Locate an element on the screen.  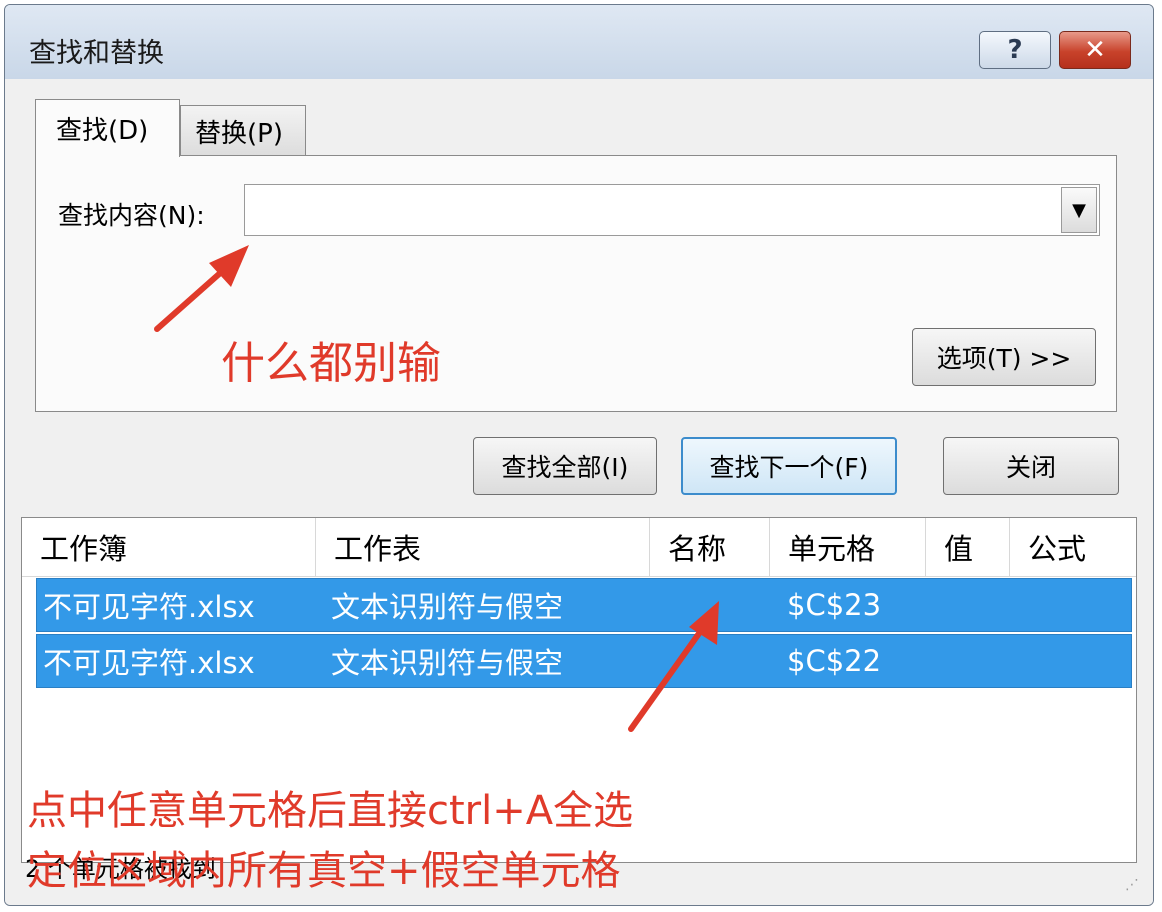
close-icon: ✕ is located at coordinates (1095, 50).